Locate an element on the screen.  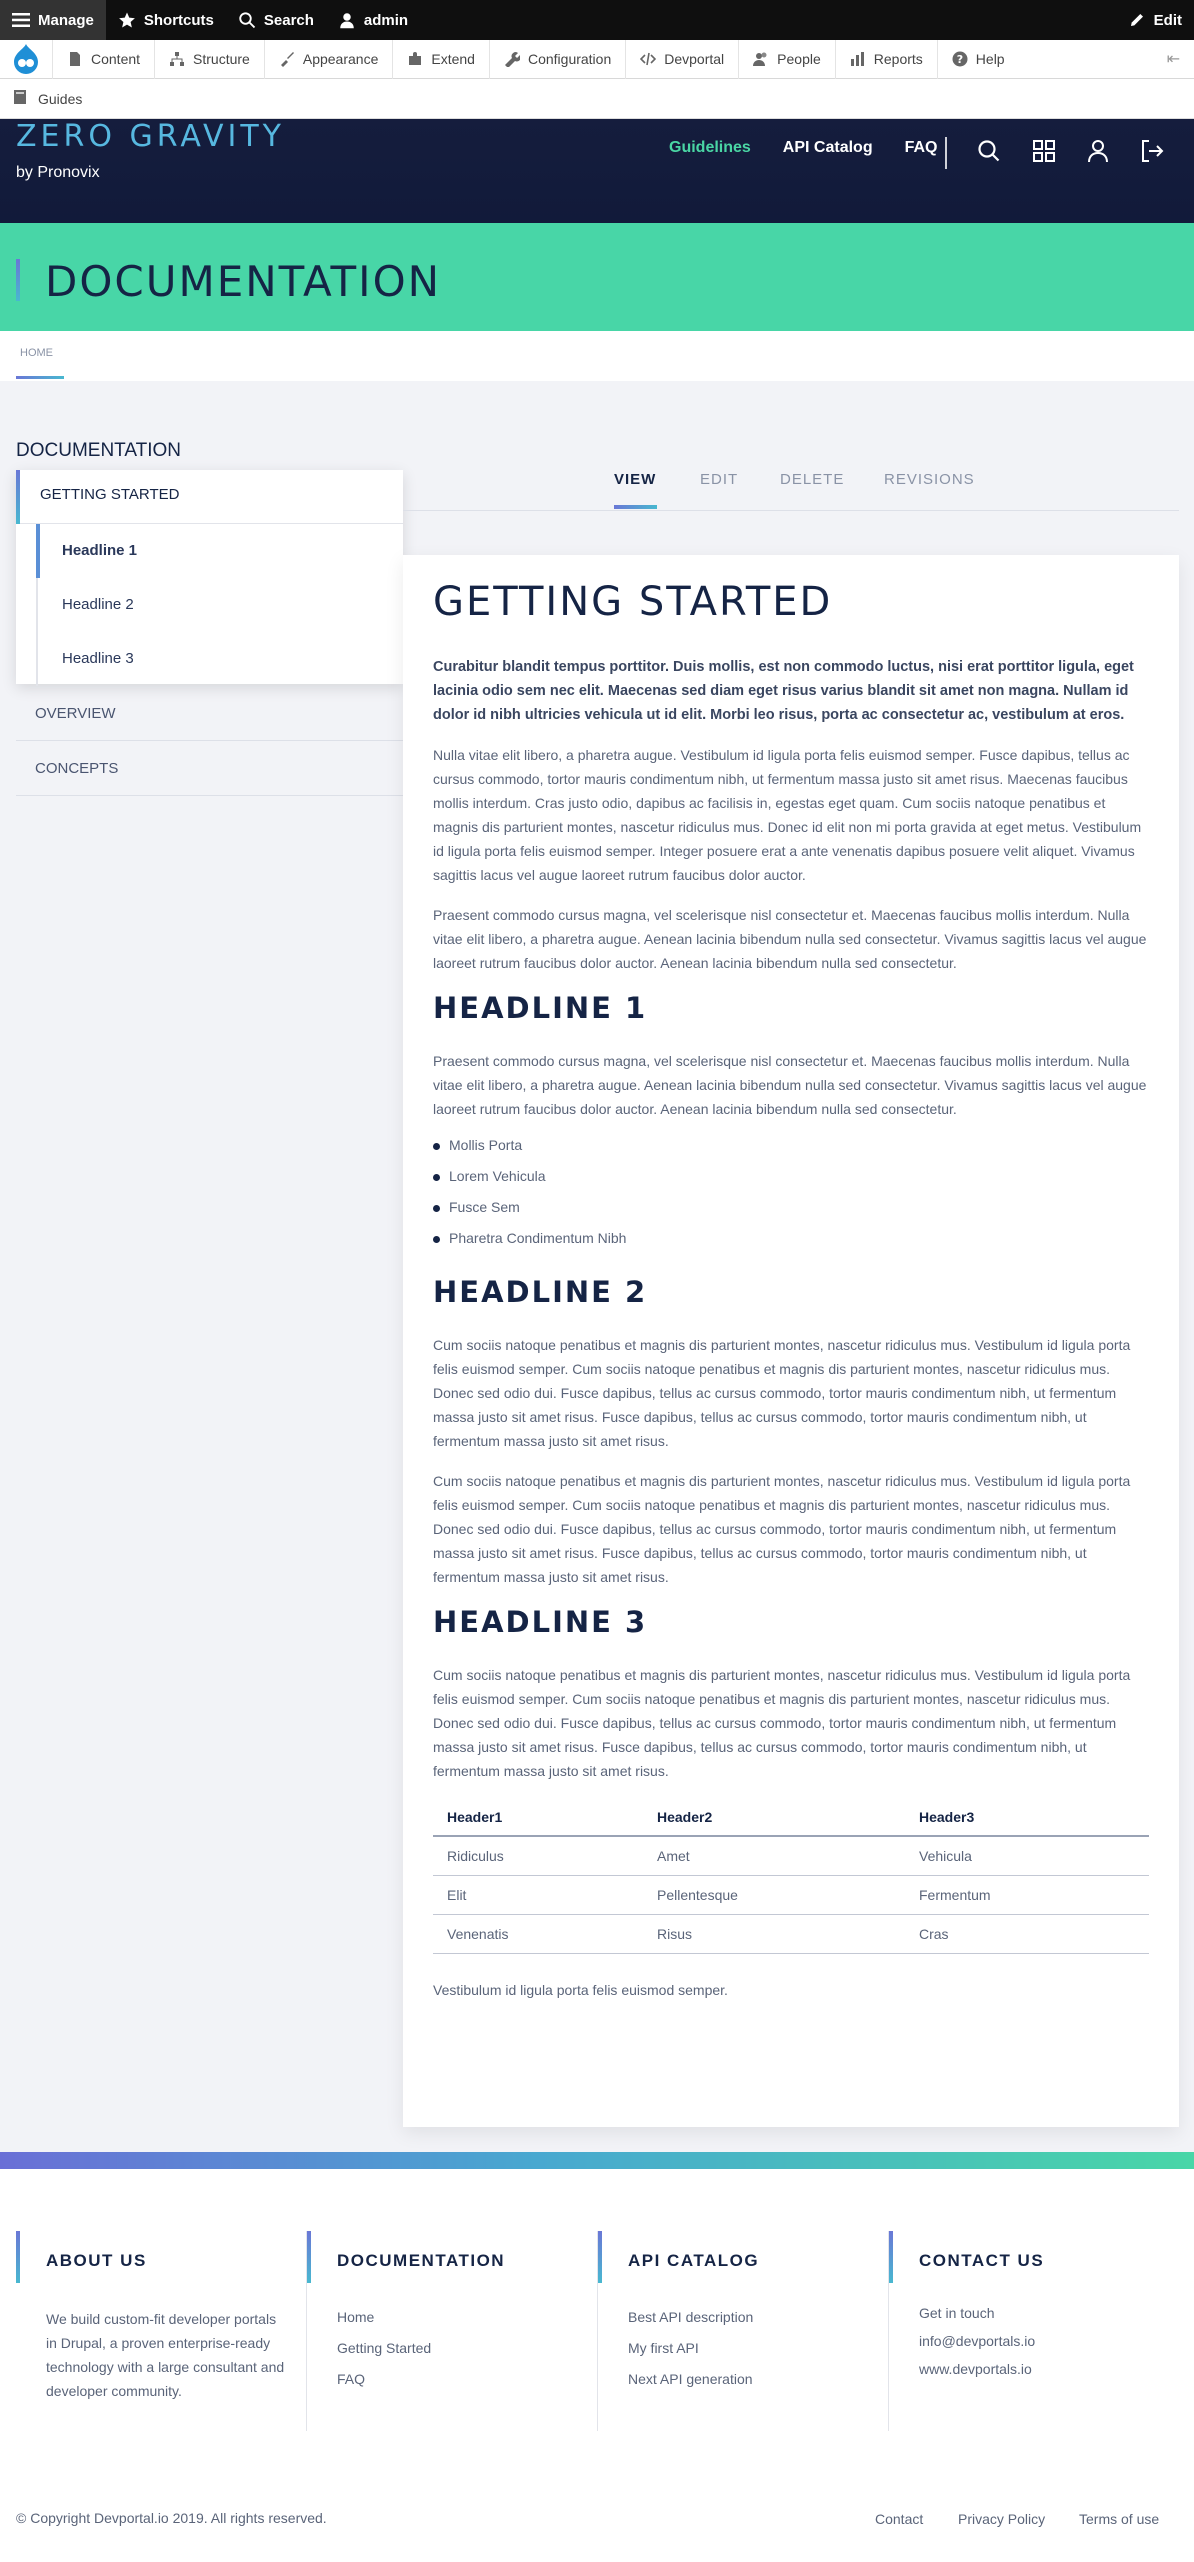
tray-help: ? Help is located at coordinates (977, 59).